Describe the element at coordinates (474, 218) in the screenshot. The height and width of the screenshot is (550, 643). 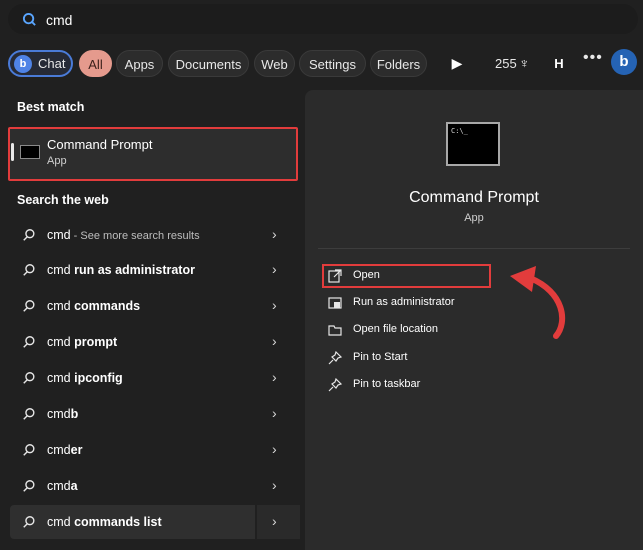
I see `detail-subtitle: App` at that location.